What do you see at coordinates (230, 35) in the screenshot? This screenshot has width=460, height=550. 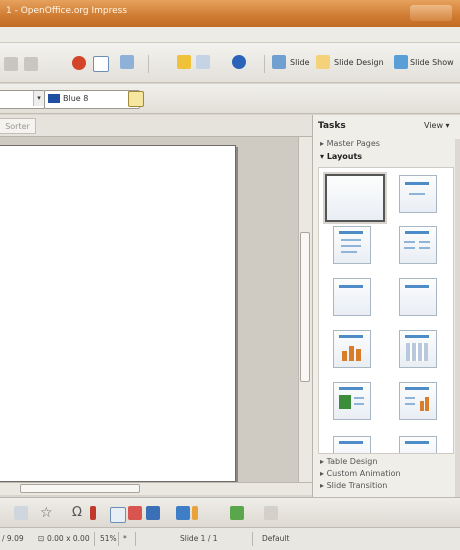 I see `menu-bar` at bounding box center [230, 35].